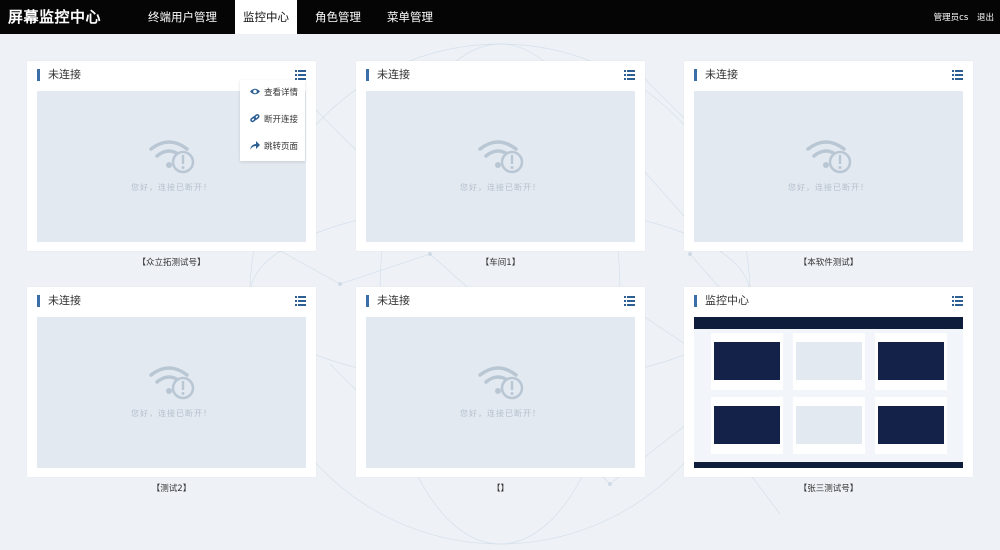  What do you see at coordinates (281, 120) in the screenshot?
I see `disconnect-label: 断开连接` at bounding box center [281, 120].